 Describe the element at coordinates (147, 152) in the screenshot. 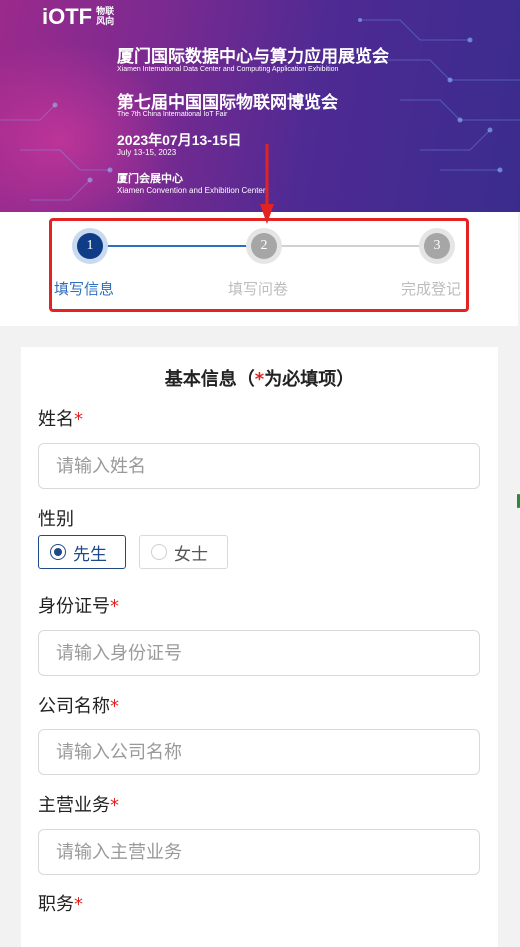

I see `banner-date-en: July 13-15, 2023` at that location.